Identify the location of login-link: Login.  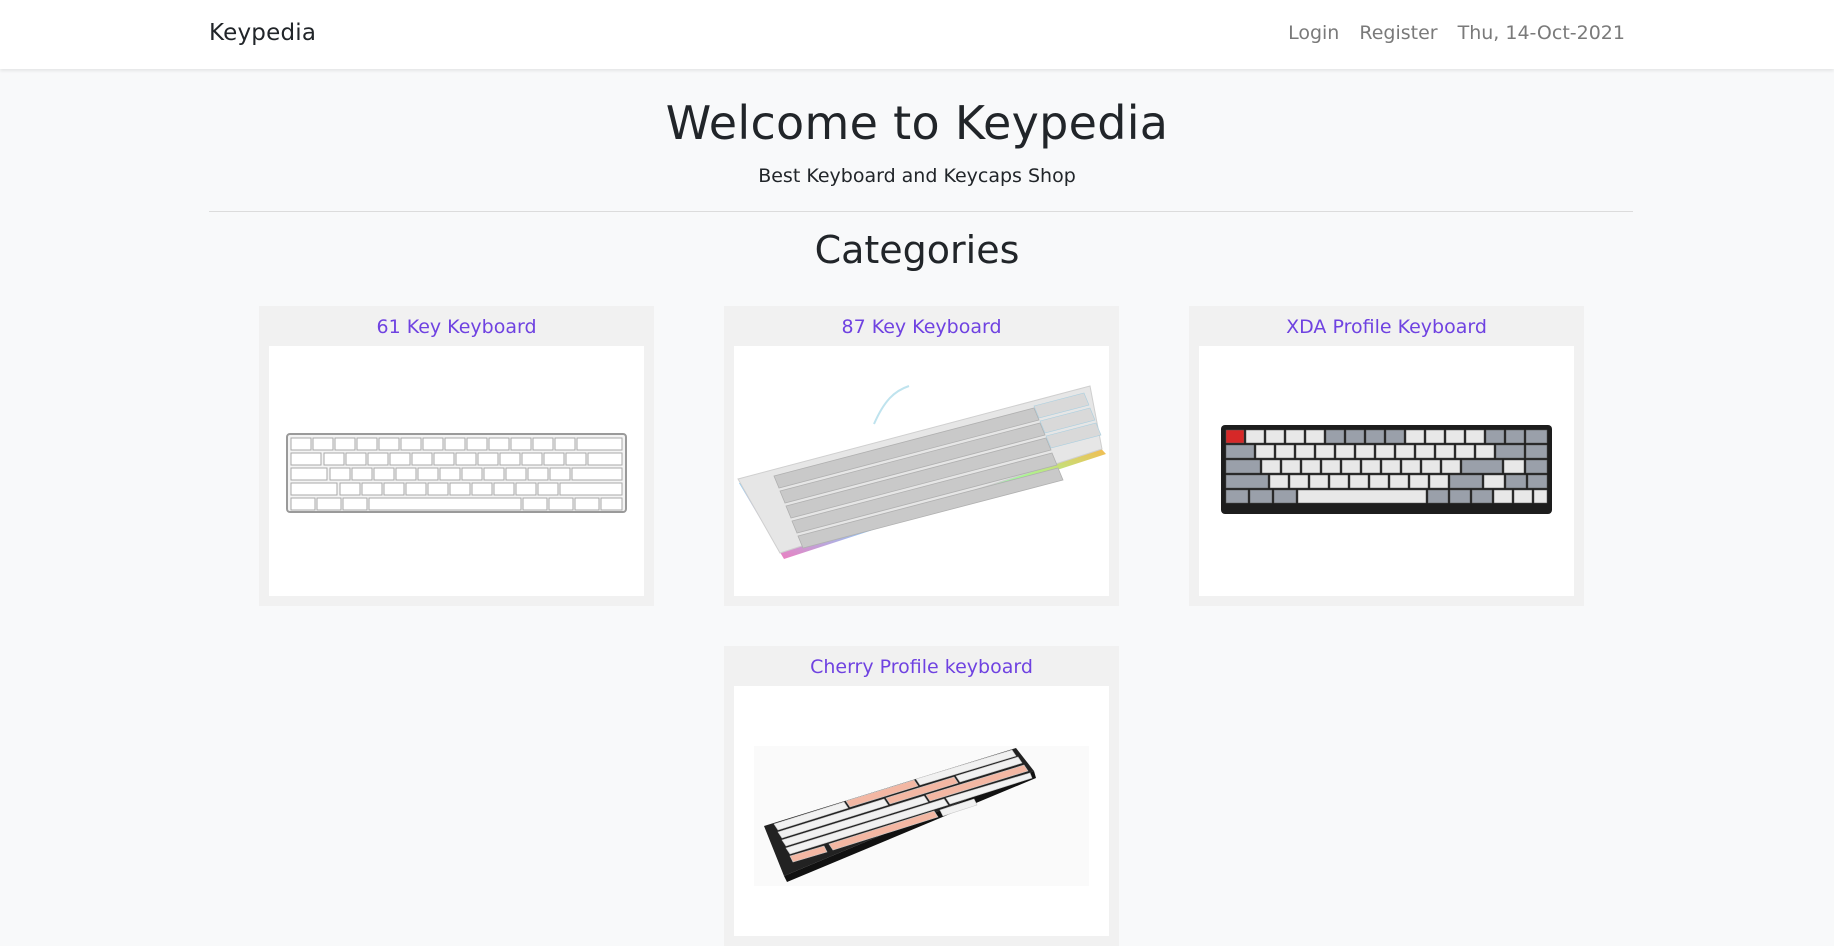
(1313, 33).